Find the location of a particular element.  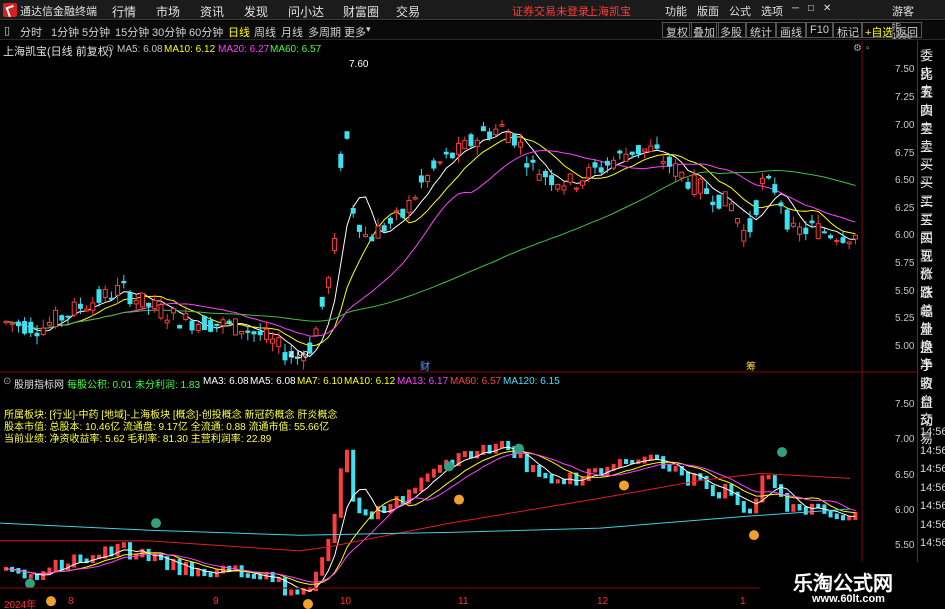

ma-toggle-icon: ⊙ is located at coordinates (110, 48).